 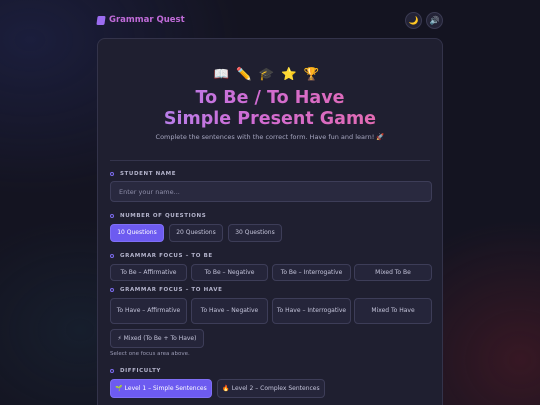 I want to click on to-have-affirmative-button: To Have – Affirmative, so click(x=148, y=311).